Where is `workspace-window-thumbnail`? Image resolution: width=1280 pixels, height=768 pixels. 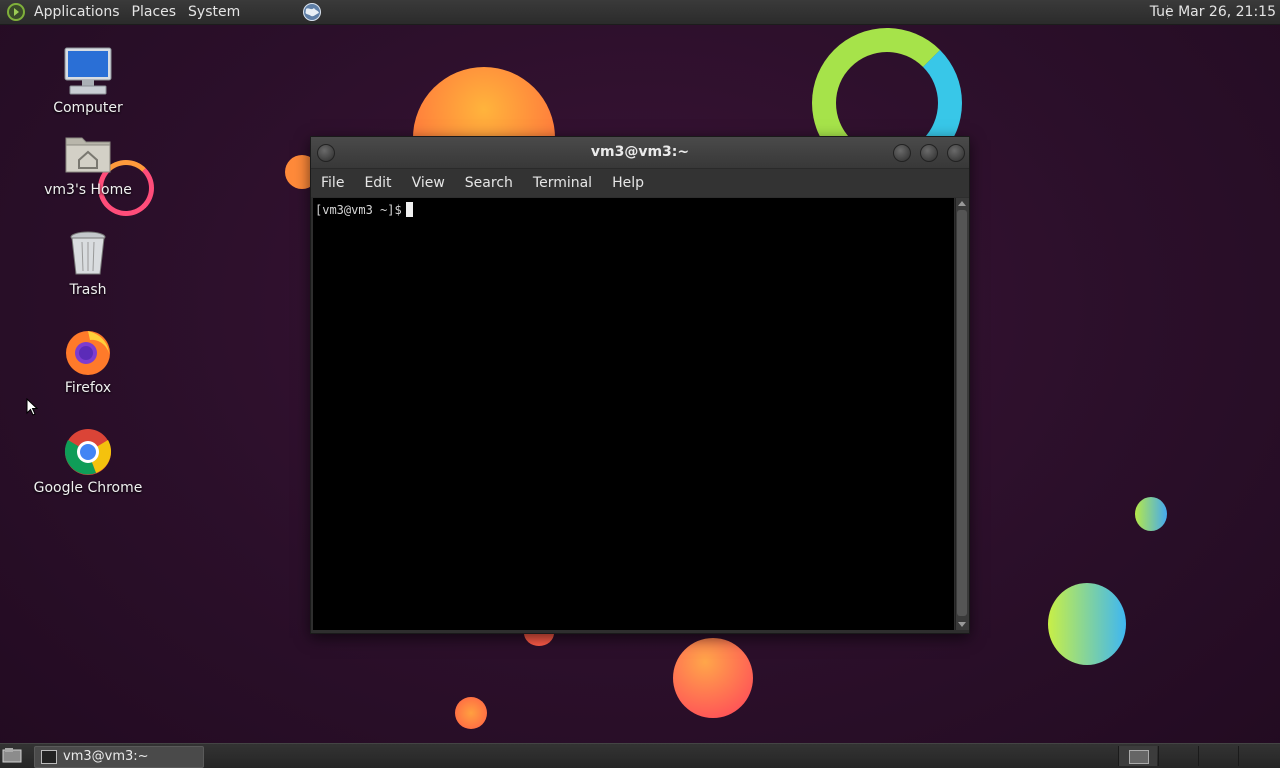
workspace-window-thumbnail is located at coordinates (1139, 757).